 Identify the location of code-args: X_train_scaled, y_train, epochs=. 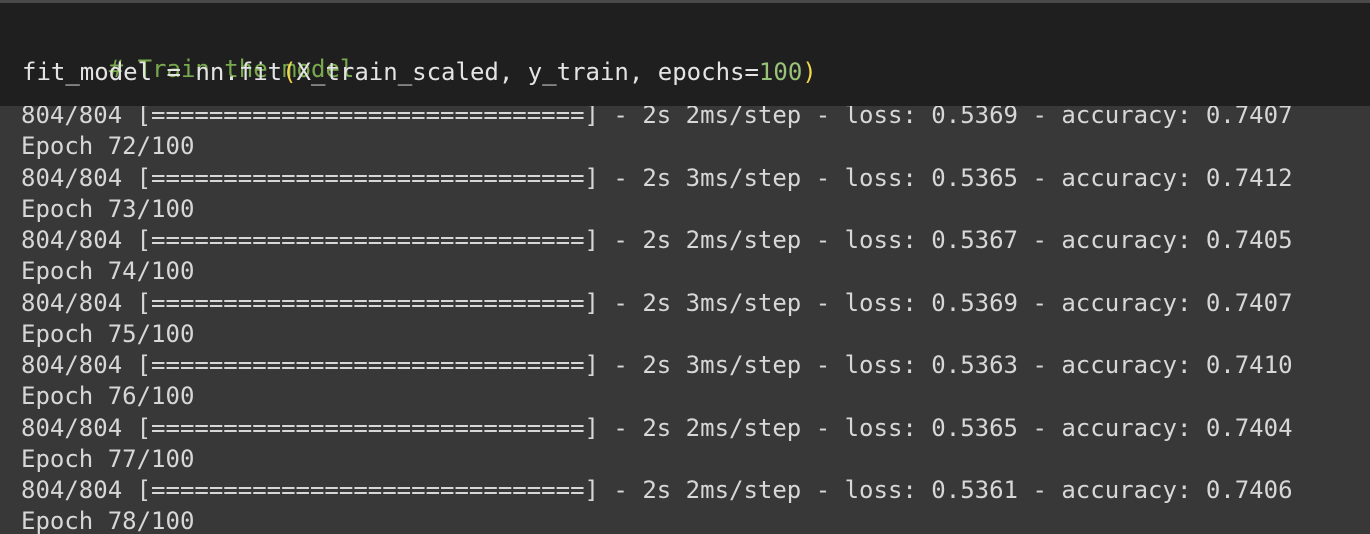
(527, 72).